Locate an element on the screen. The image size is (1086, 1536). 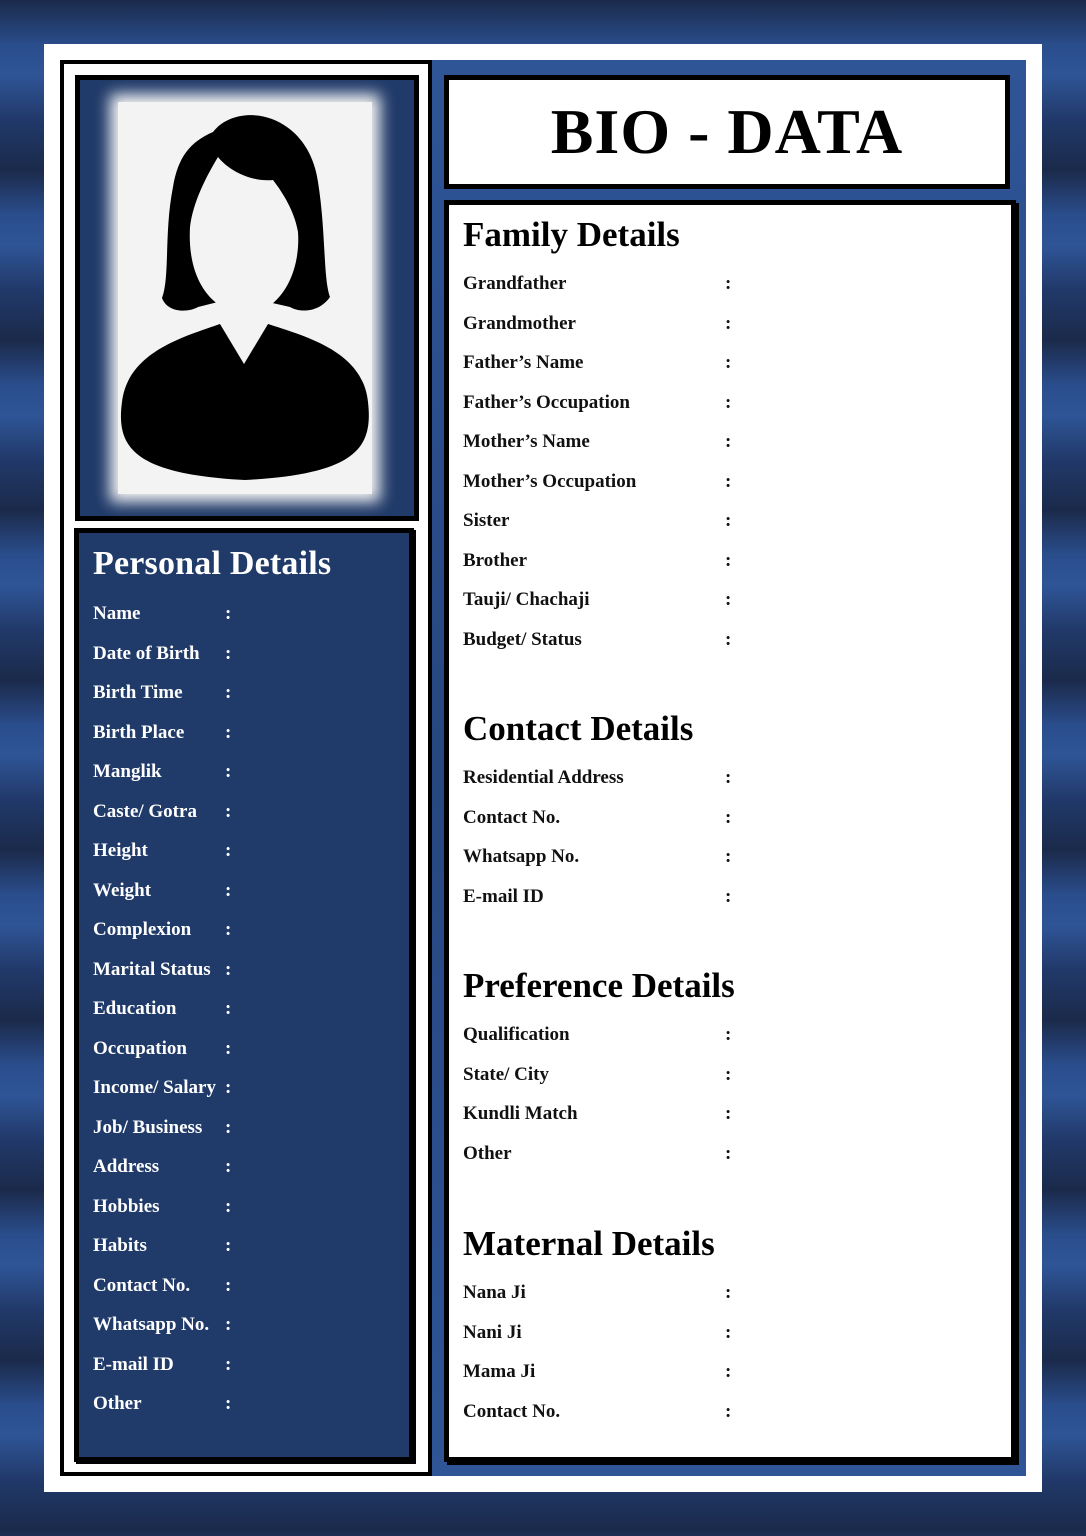
personal-field-address: Address: is located at coordinates (243, 1168).